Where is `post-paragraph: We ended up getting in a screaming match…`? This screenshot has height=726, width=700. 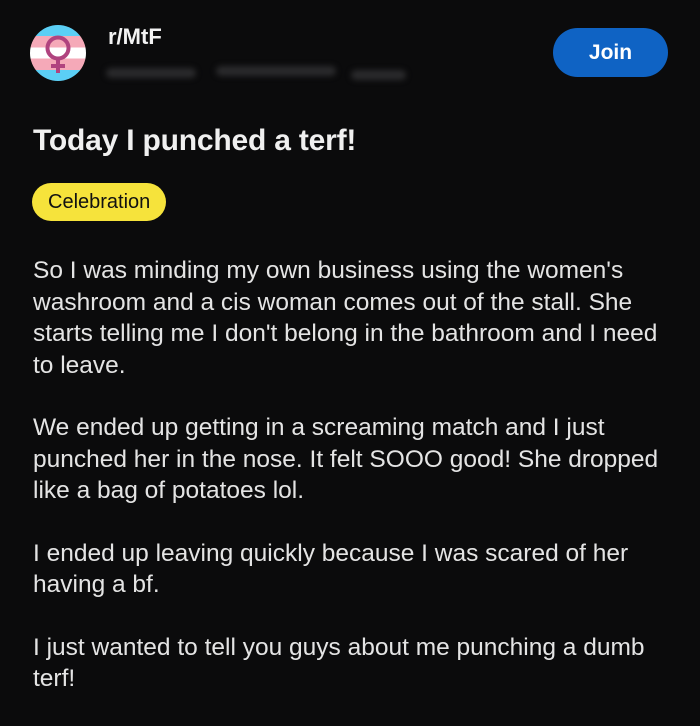 post-paragraph: We ended up getting in a screaming match… is located at coordinates (346, 459).